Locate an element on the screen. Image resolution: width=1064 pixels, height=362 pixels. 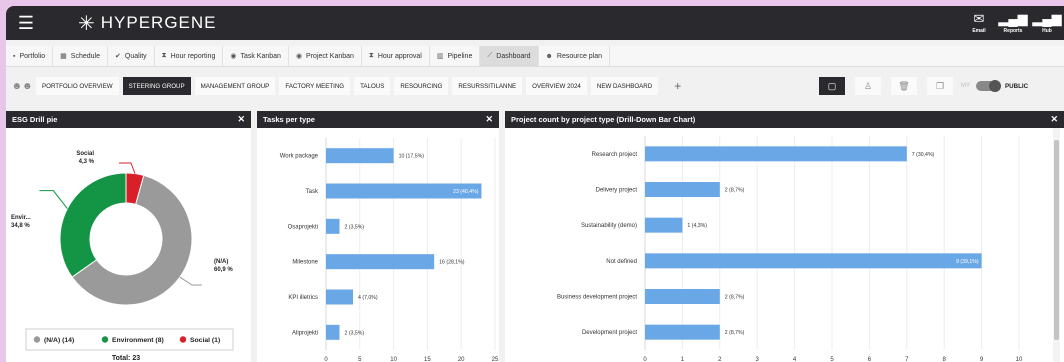
trash-icon: 🗑 is located at coordinates (904, 85).